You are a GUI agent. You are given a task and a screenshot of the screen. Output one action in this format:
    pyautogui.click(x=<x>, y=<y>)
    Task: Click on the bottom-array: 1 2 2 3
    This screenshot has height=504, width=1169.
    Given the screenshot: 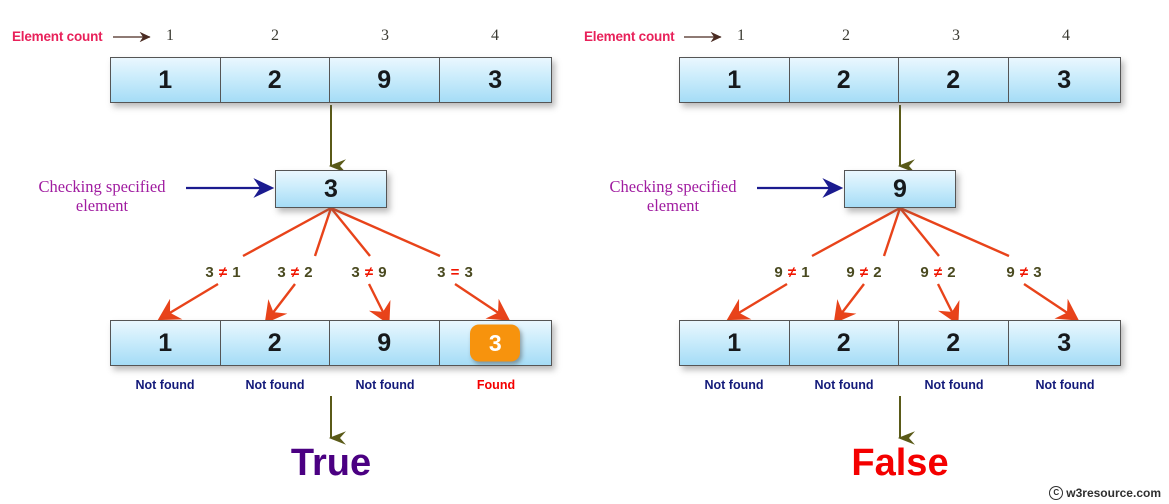 What is the action you would take?
    pyautogui.click(x=900, y=343)
    